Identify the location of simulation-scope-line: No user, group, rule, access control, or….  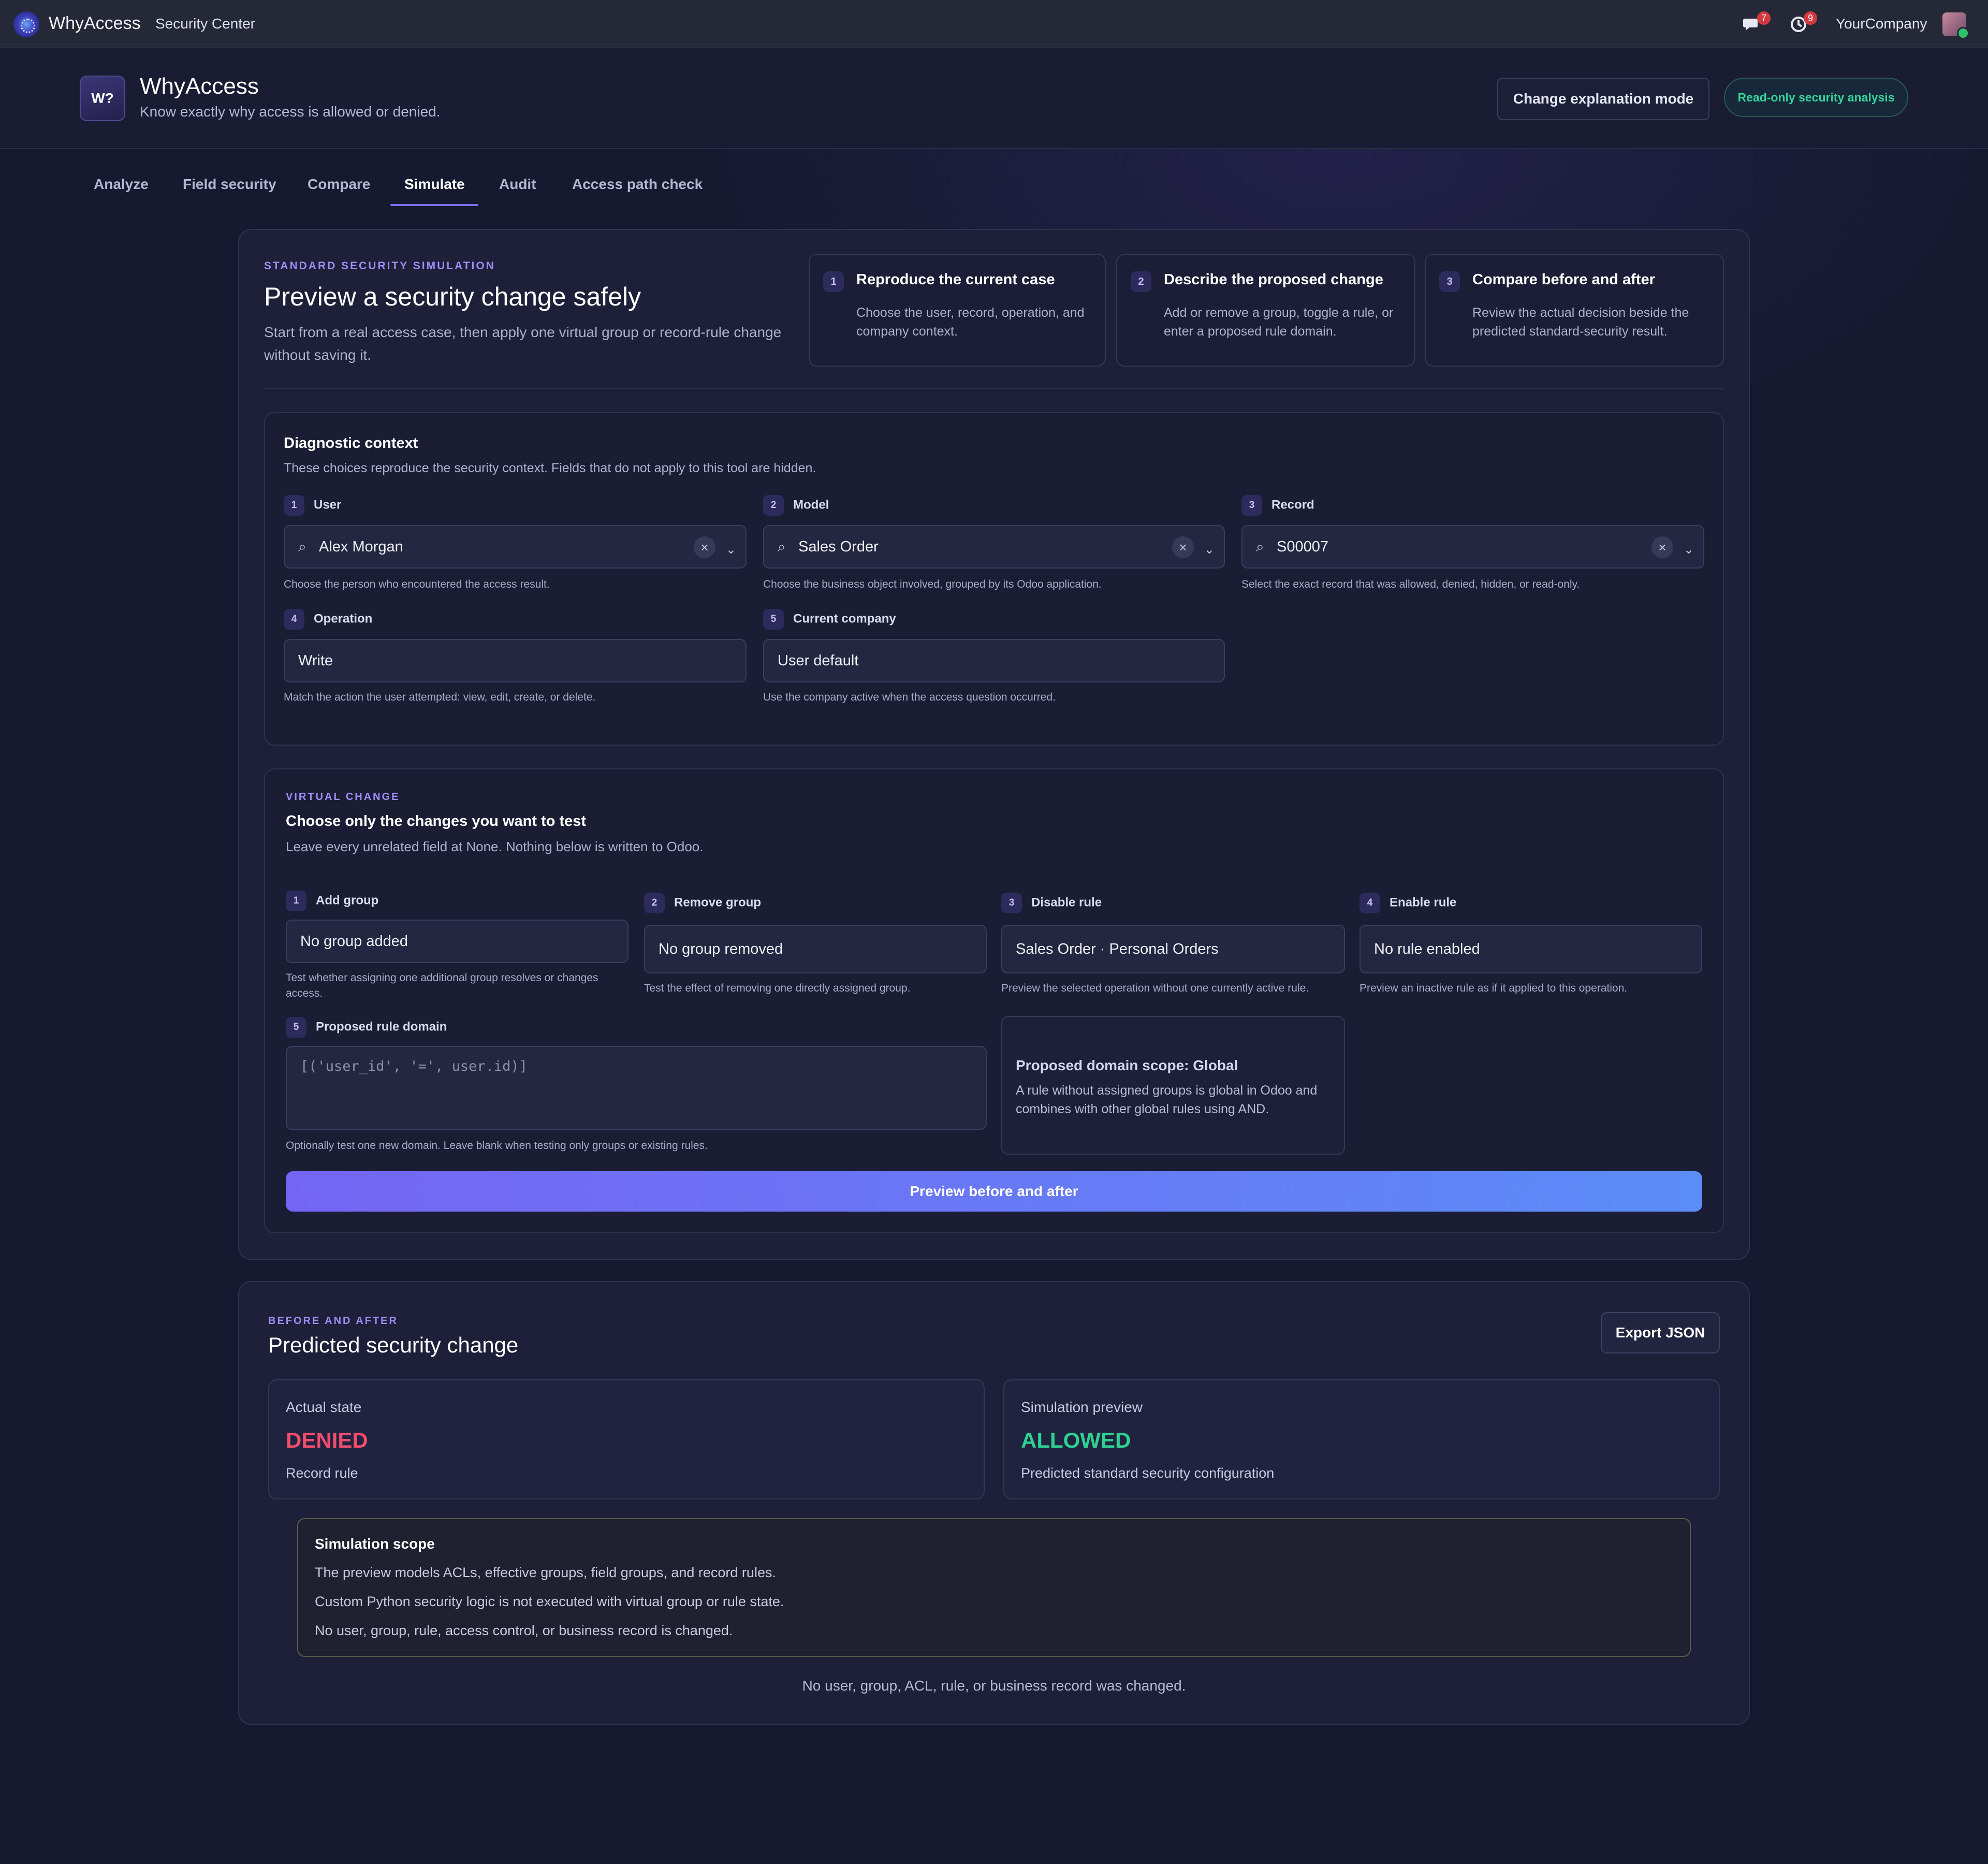
(524, 1630).